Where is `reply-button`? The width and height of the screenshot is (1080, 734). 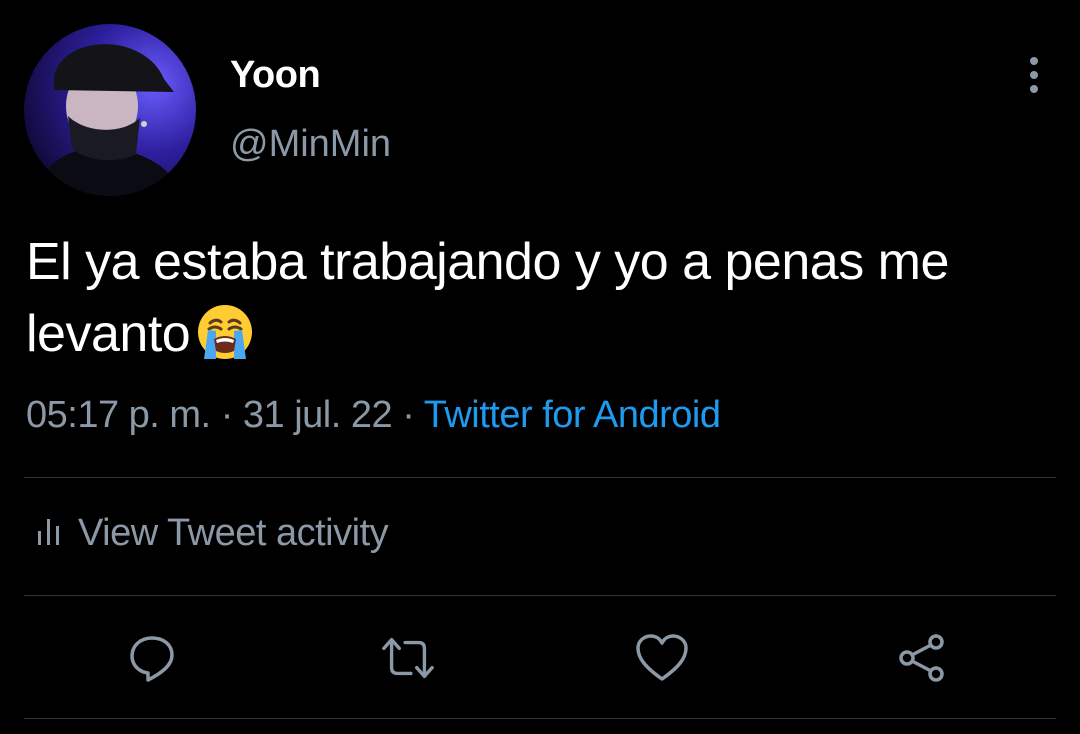
reply-button is located at coordinates (152, 658).